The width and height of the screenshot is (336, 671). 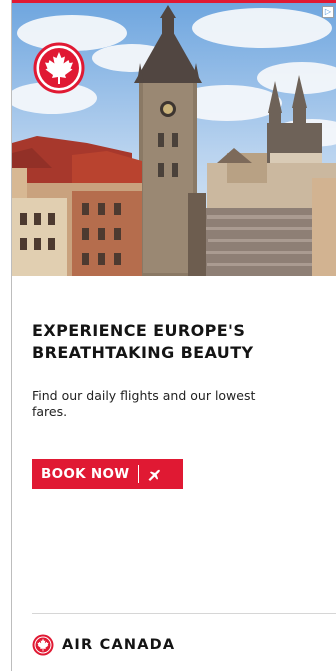 I want to click on brand-logo: AIR CANADA, so click(x=103, y=645).